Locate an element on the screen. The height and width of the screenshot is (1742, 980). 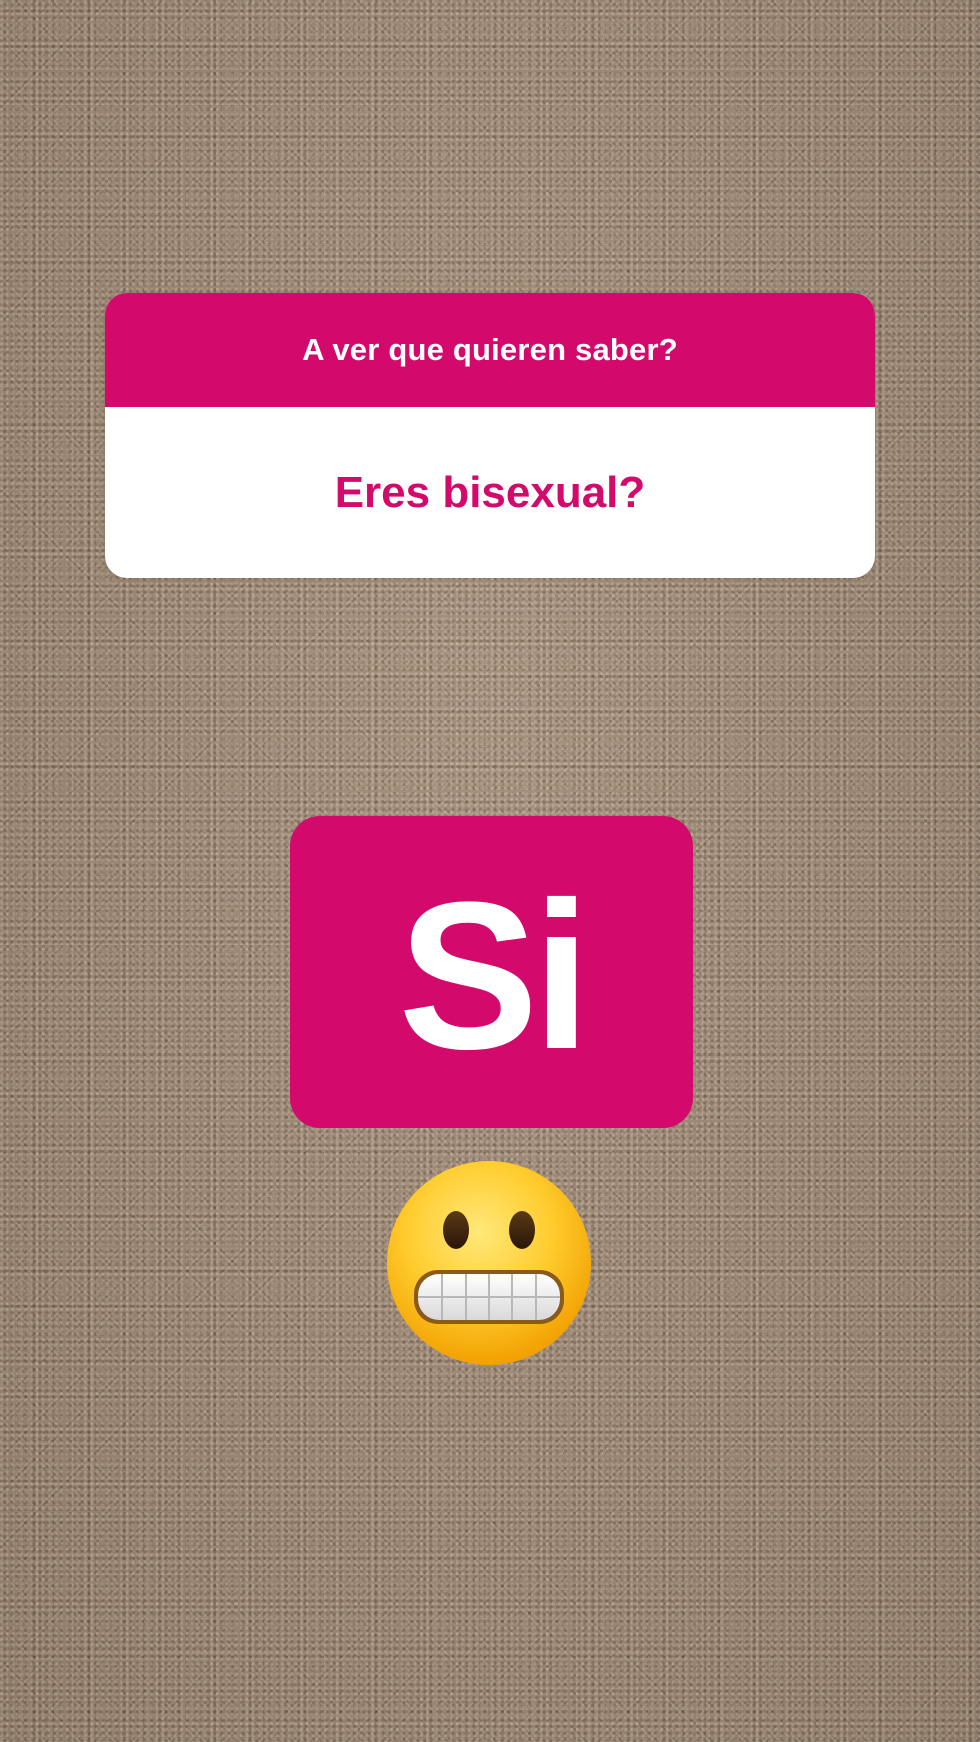
answer-sticker: Si is located at coordinates (491, 972).